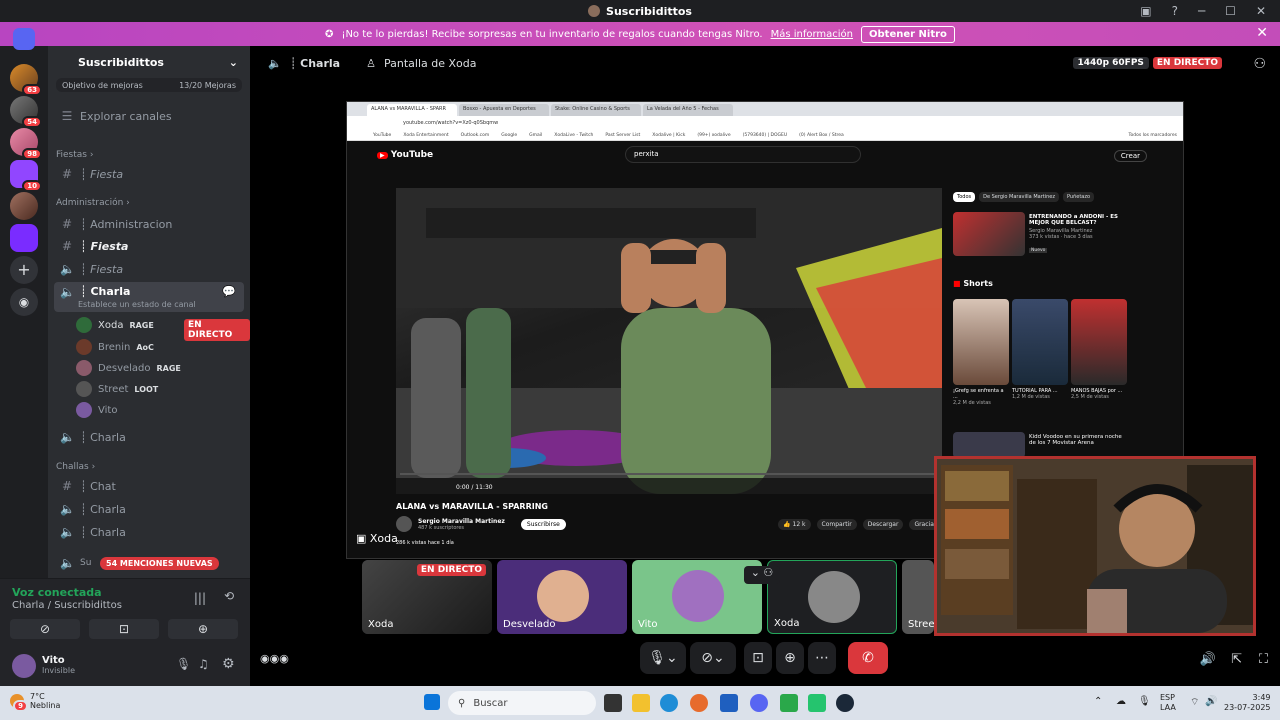  I want to click on user-tile: Desvelado, so click(562, 597).